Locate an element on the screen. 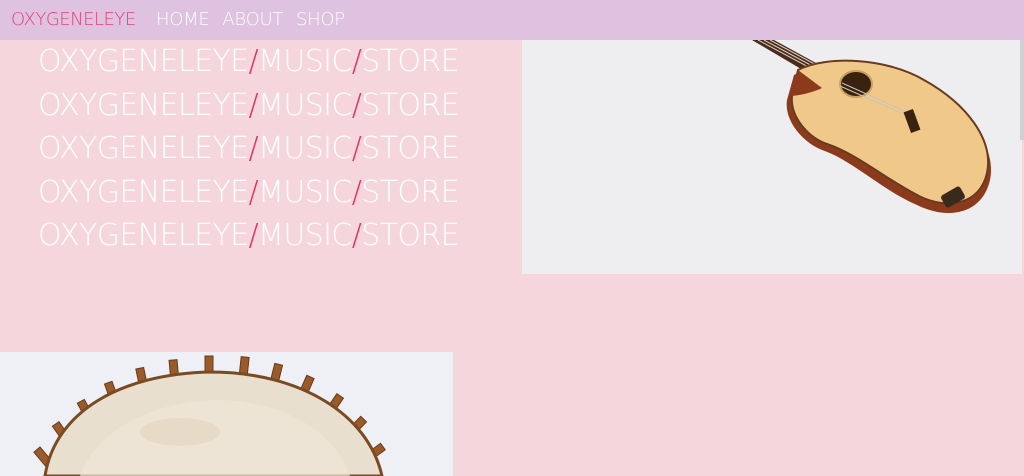  brand-logo-link: OXYGENELEYE is located at coordinates (73, 19).